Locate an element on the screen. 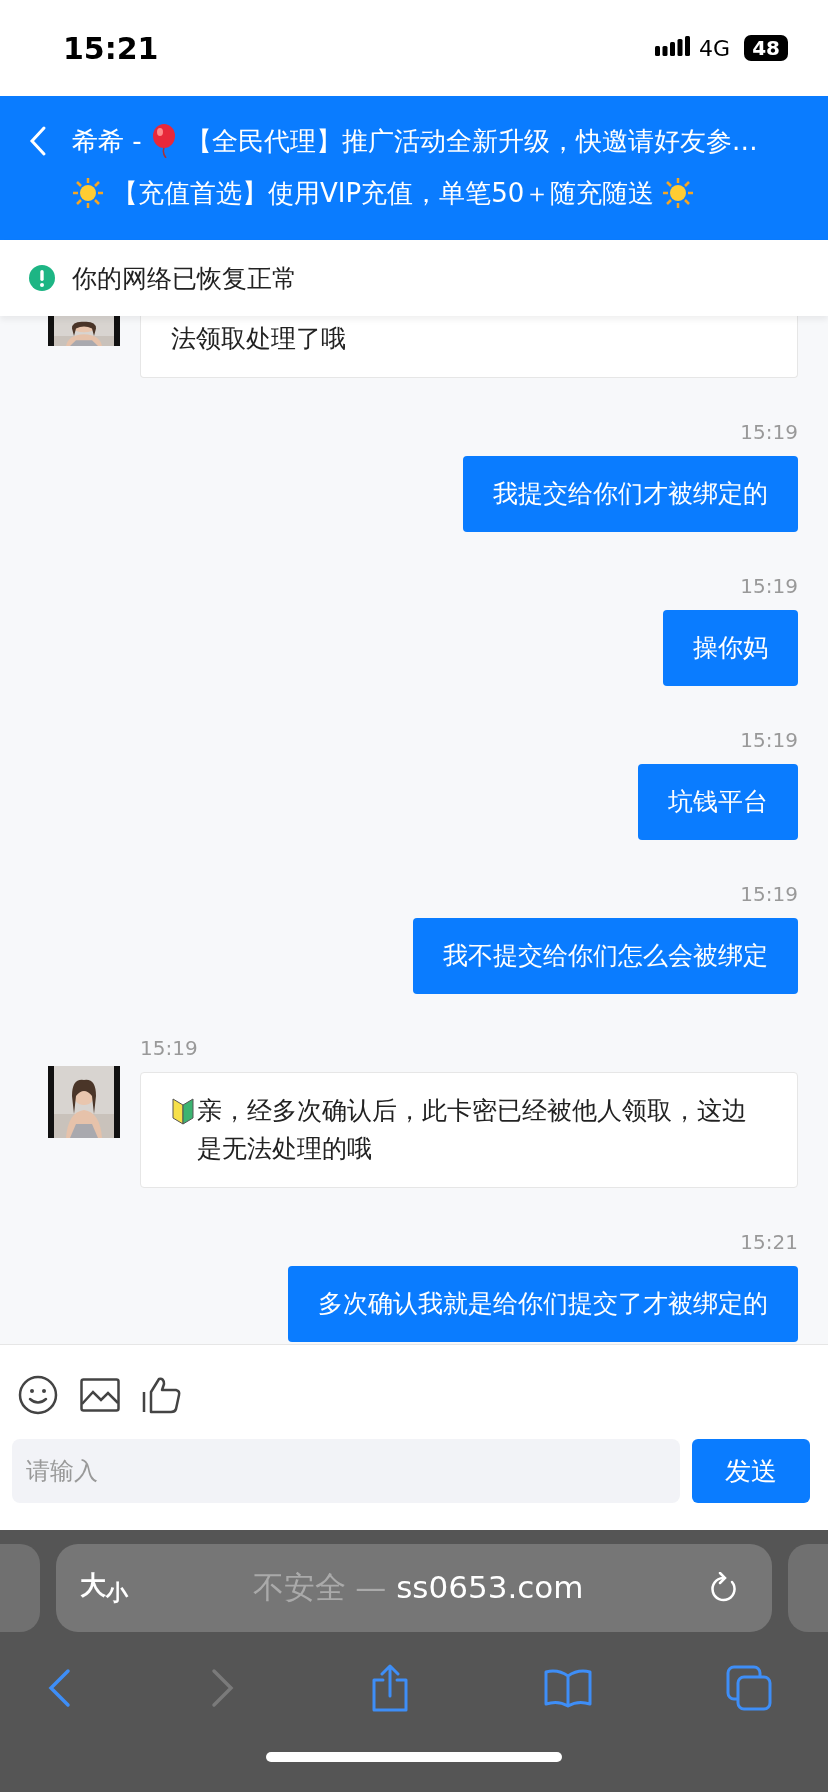 The width and height of the screenshot is (828, 1792). message-text: 多次确认我就是给你们提交了才被绑定的 is located at coordinates (543, 1303).